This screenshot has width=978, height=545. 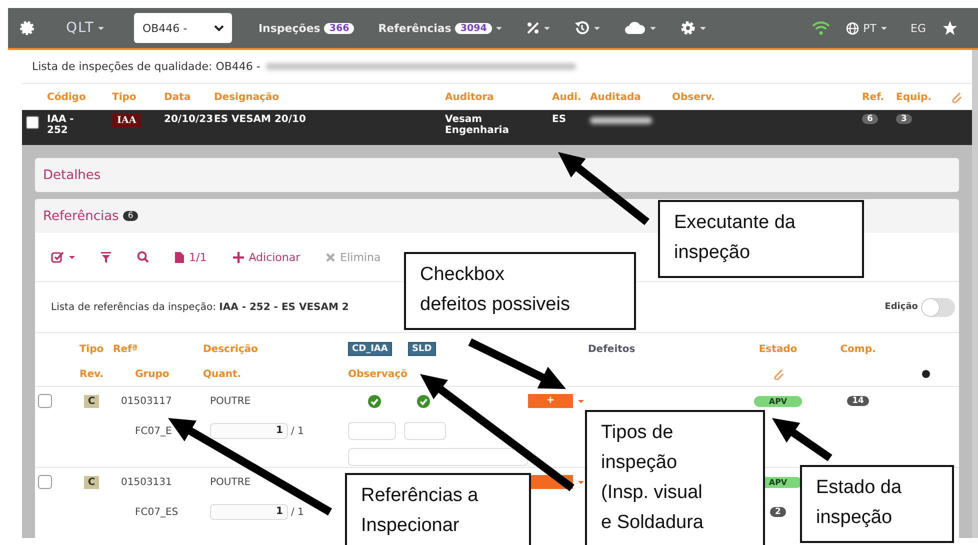 I want to click on percent-icon, so click(x=533, y=28).